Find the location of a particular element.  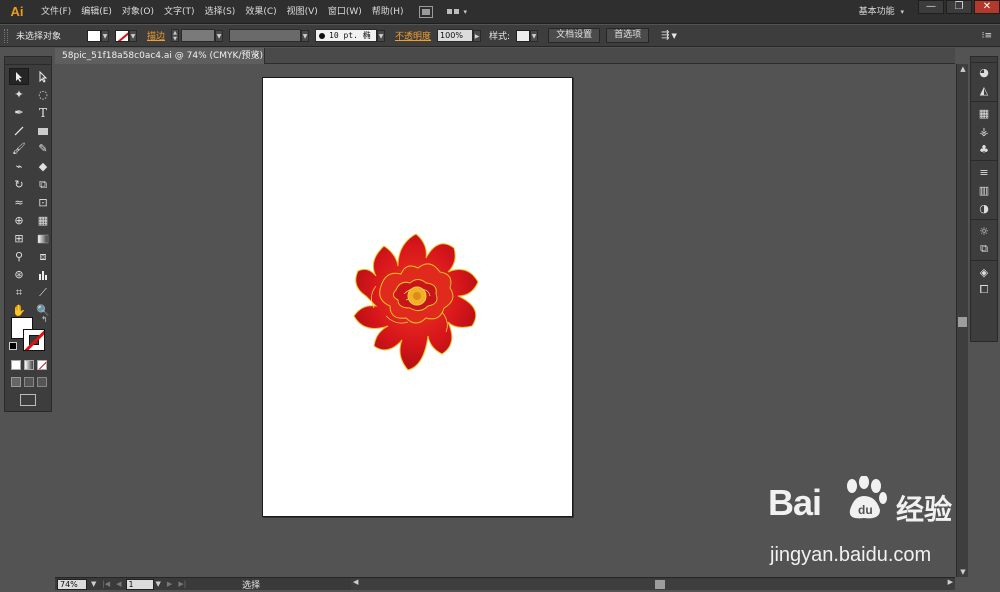

graphic-styles-panel-icon: ⧉ is located at coordinates (984, 249).